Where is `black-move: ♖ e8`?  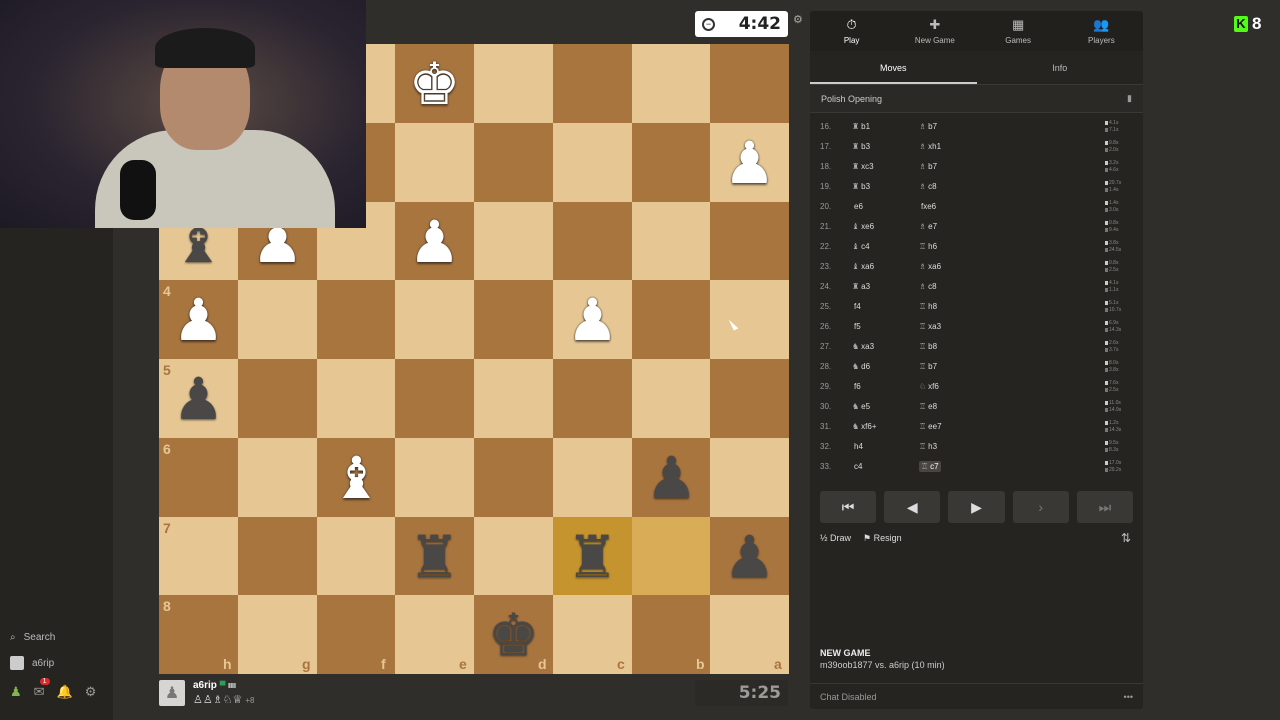 black-move: ♖ e8 is located at coordinates (928, 406).